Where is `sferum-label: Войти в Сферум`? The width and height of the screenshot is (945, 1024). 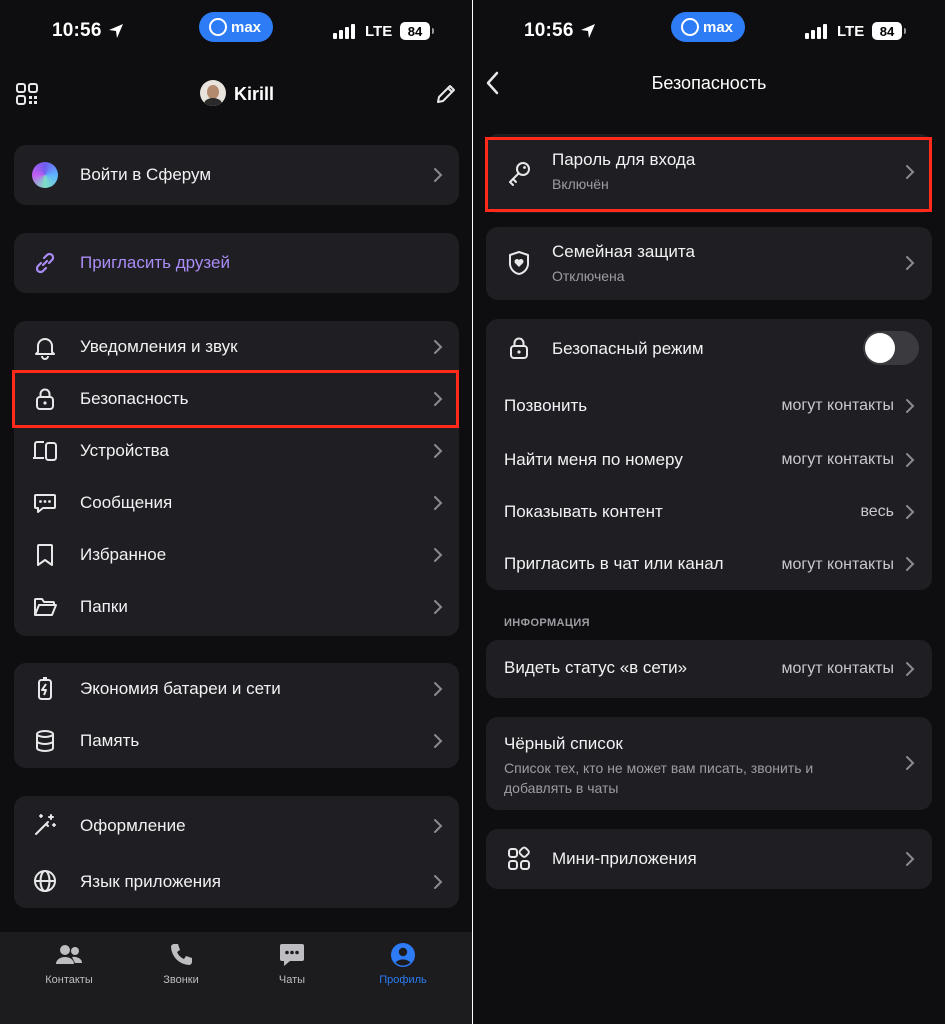
sferum-label: Войти в Сферум is located at coordinates (146, 174).